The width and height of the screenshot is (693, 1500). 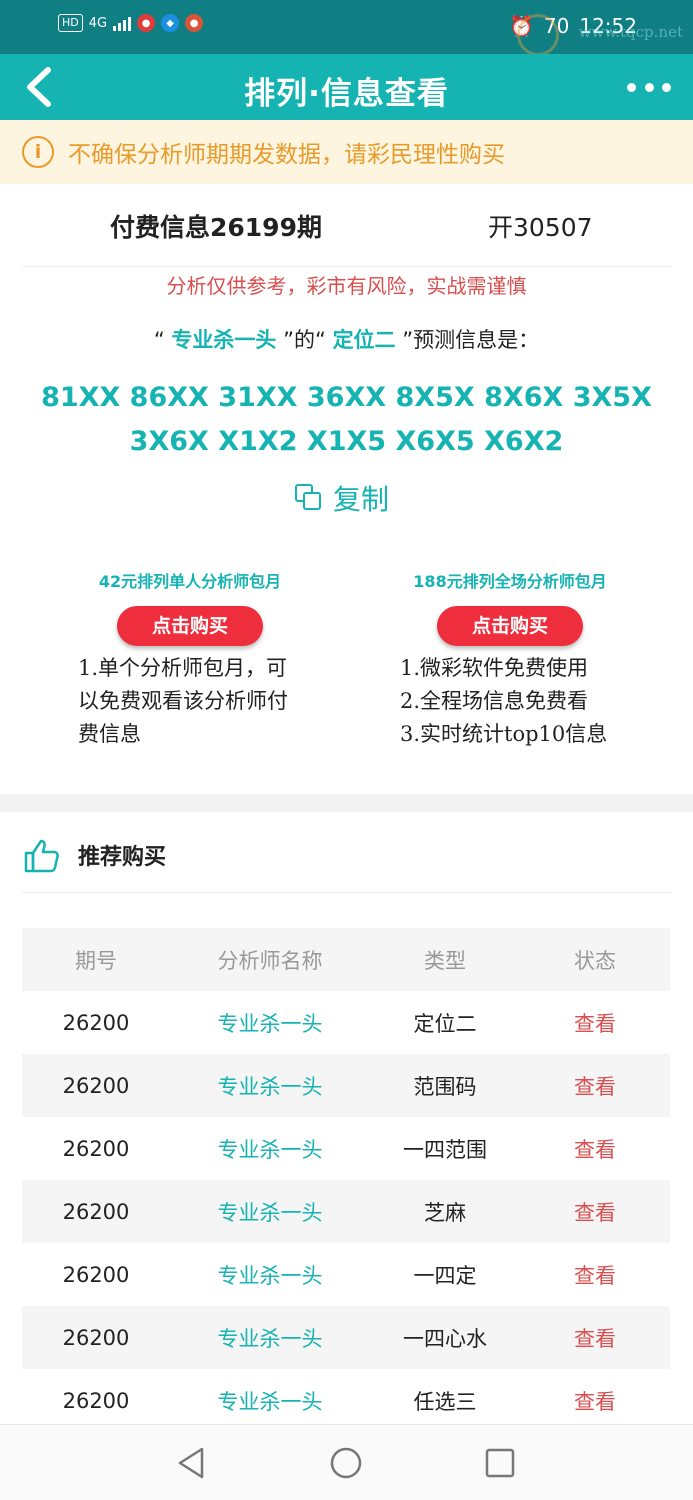 I want to click on table-row: 26200 专业杀一头 一四范围 查看, so click(x=346, y=1148).